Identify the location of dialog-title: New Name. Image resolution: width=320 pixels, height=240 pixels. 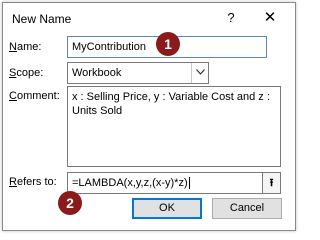
(42, 19).